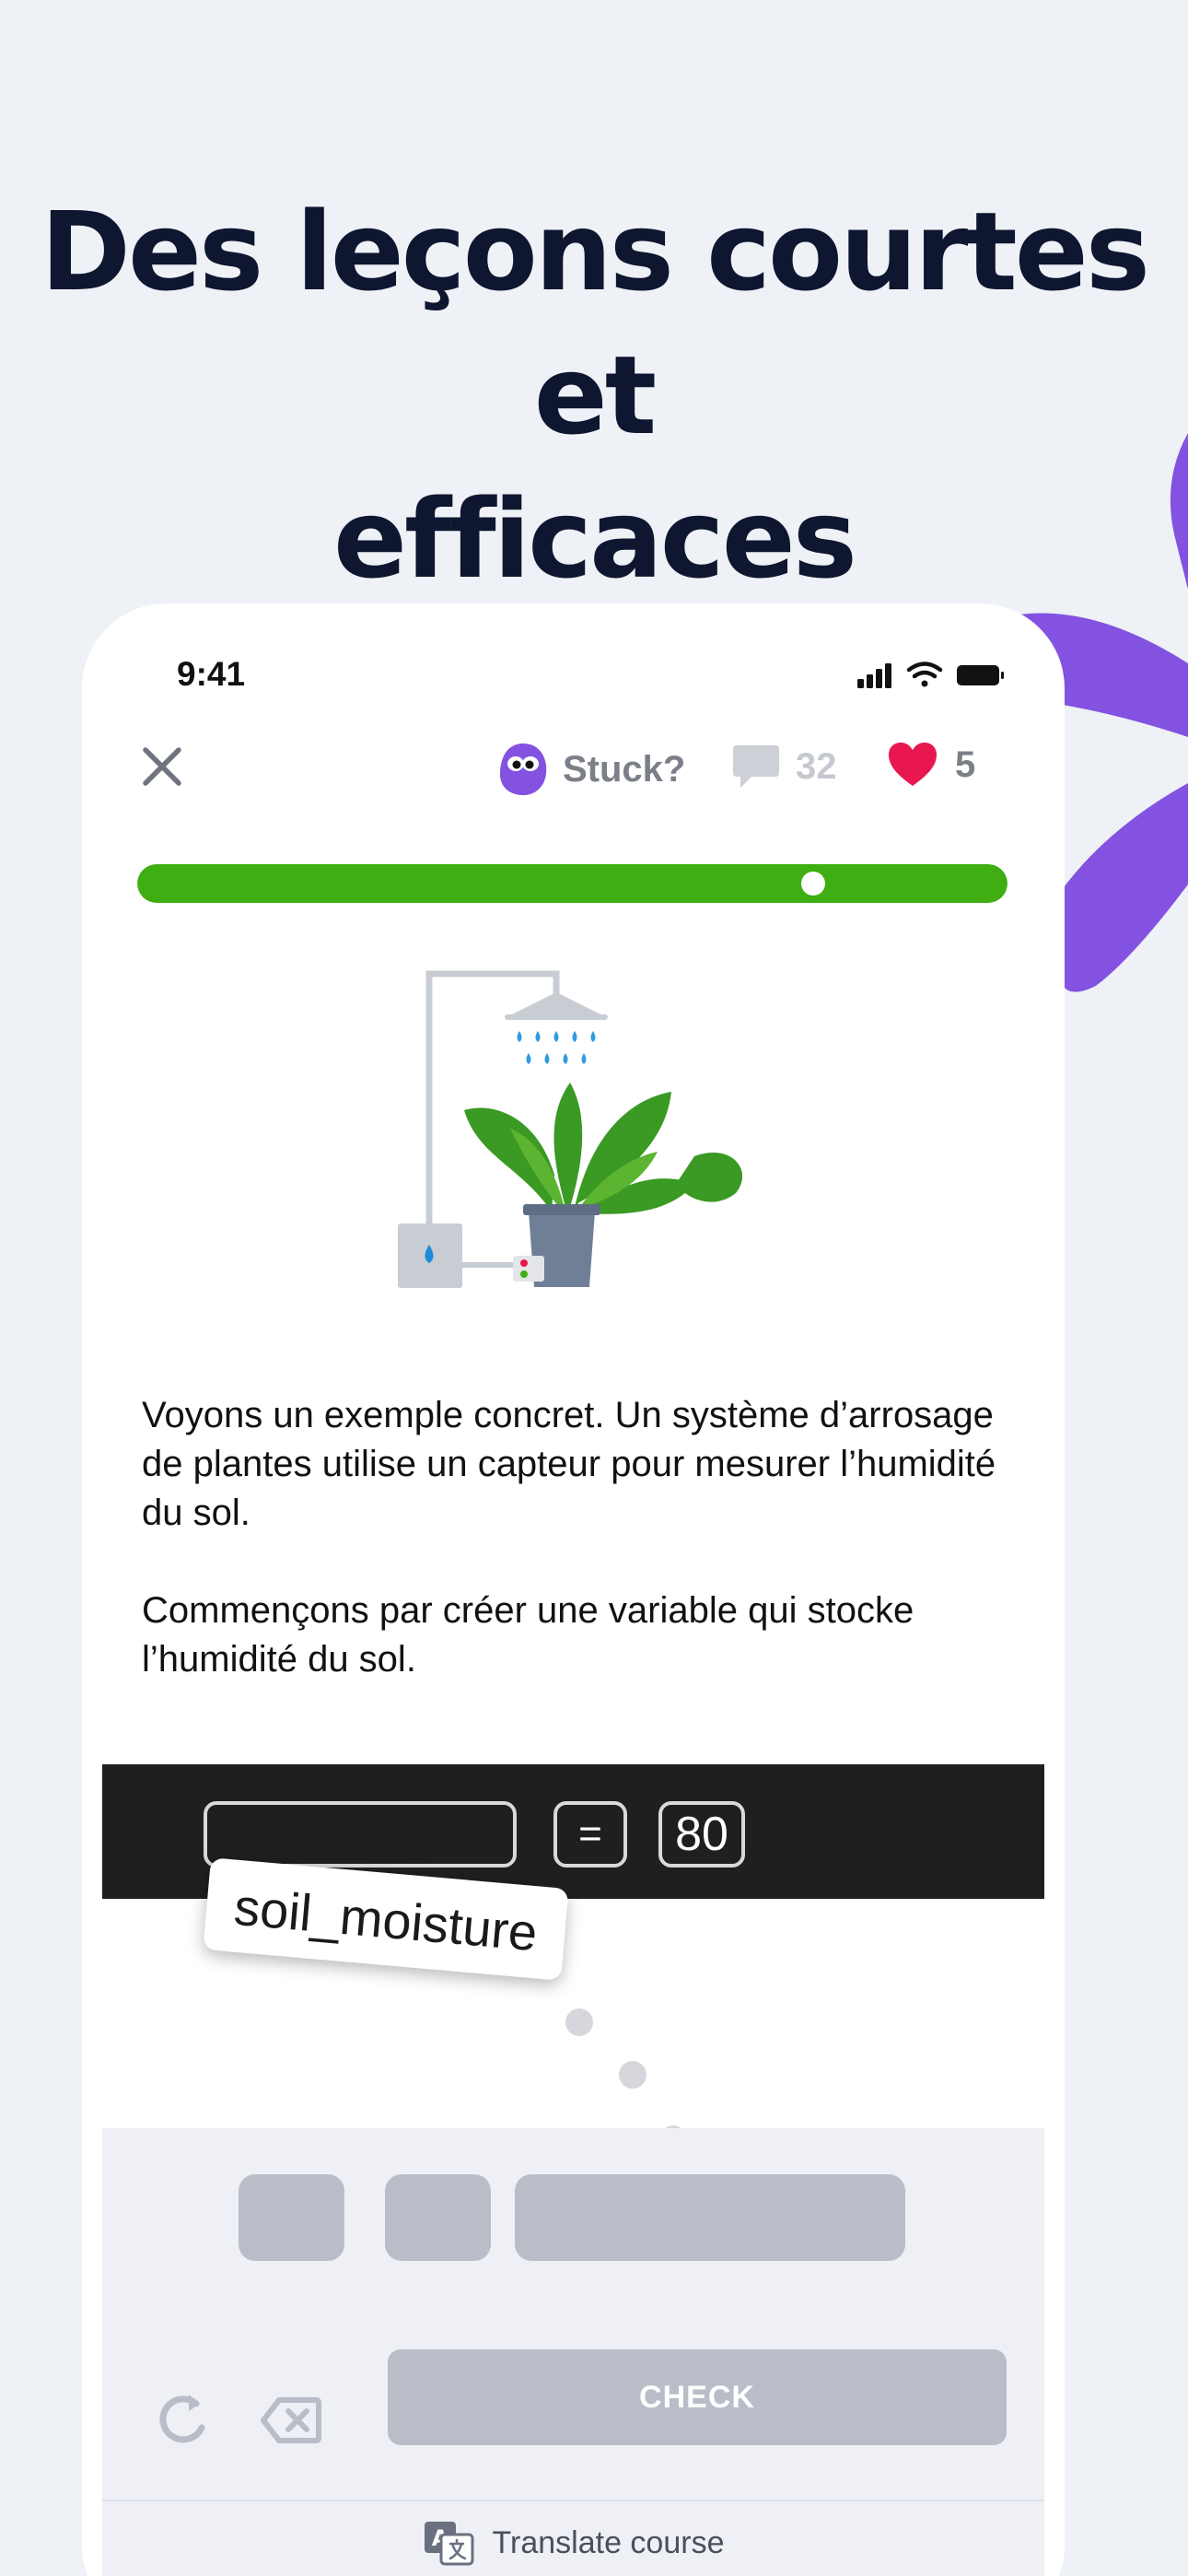 The width and height of the screenshot is (1188, 2576). What do you see at coordinates (608, 2542) in the screenshot?
I see `translate-label: Translate course` at bounding box center [608, 2542].